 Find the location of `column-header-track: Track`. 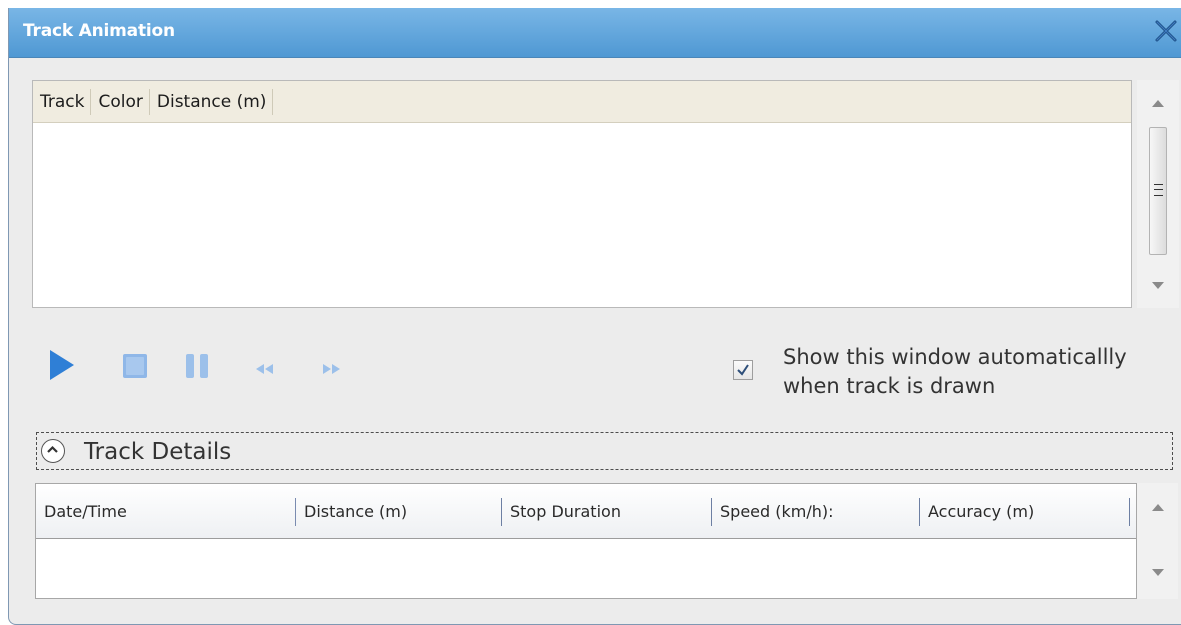

column-header-track: Track is located at coordinates (62, 101).